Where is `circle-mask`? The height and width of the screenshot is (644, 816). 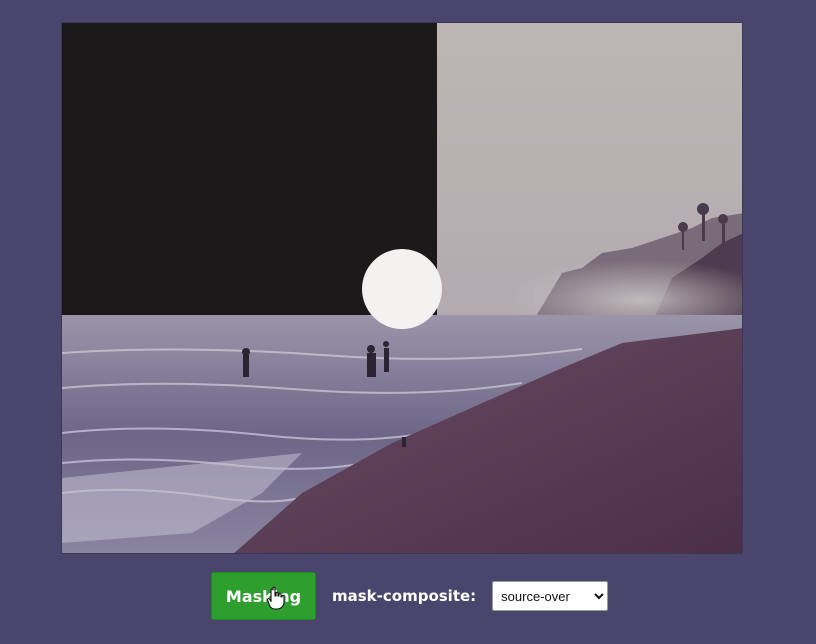 circle-mask is located at coordinates (402, 289).